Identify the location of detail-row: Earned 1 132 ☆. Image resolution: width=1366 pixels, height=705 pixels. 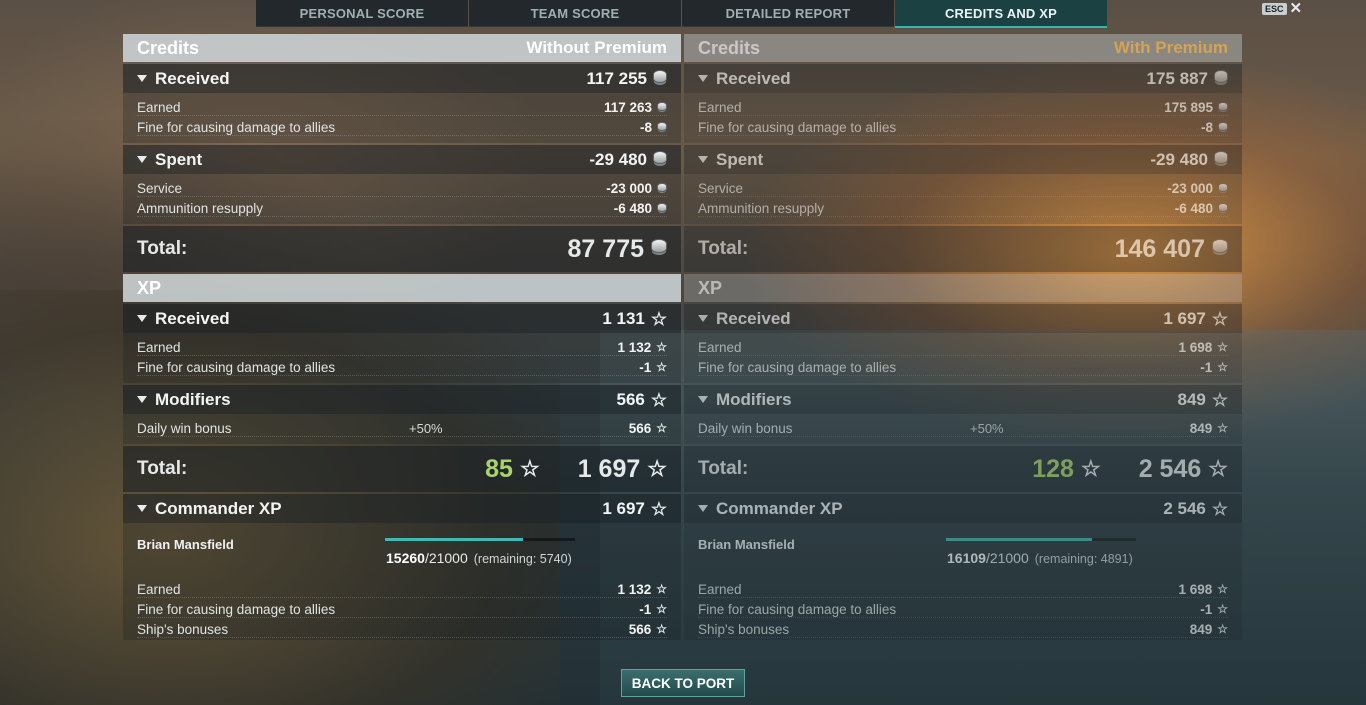
(402, 347).